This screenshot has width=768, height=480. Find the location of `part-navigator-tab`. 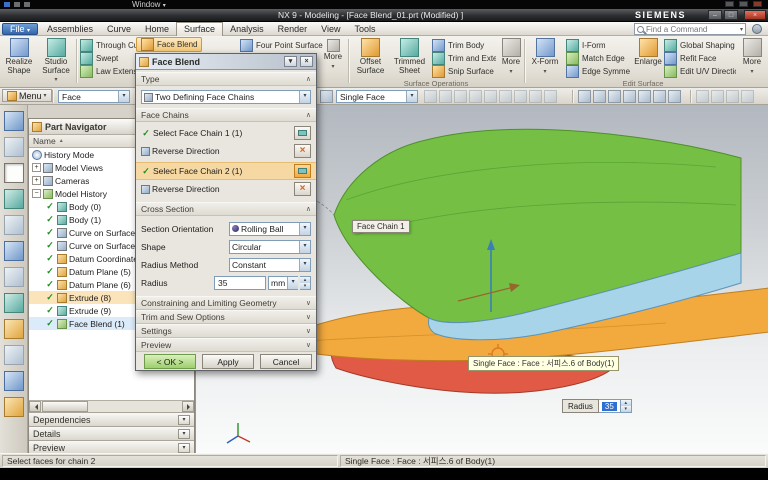

part-navigator-tab is located at coordinates (14, 173).